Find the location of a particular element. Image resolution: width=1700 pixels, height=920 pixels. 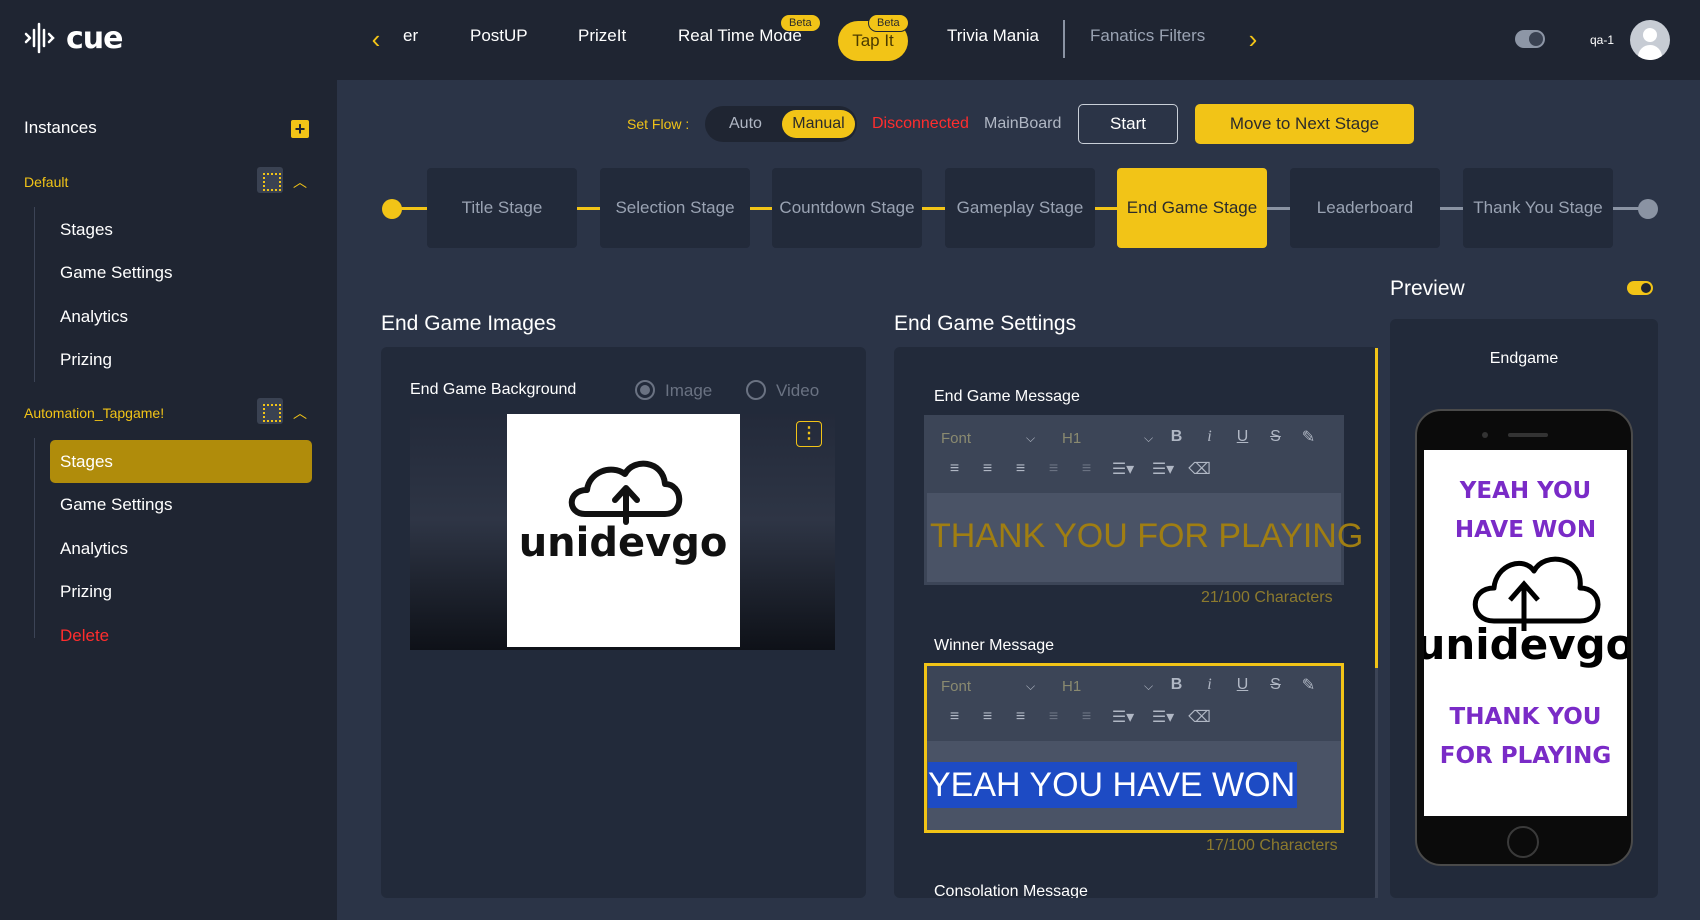

flow-manual-option: Manual is located at coordinates (818, 124).